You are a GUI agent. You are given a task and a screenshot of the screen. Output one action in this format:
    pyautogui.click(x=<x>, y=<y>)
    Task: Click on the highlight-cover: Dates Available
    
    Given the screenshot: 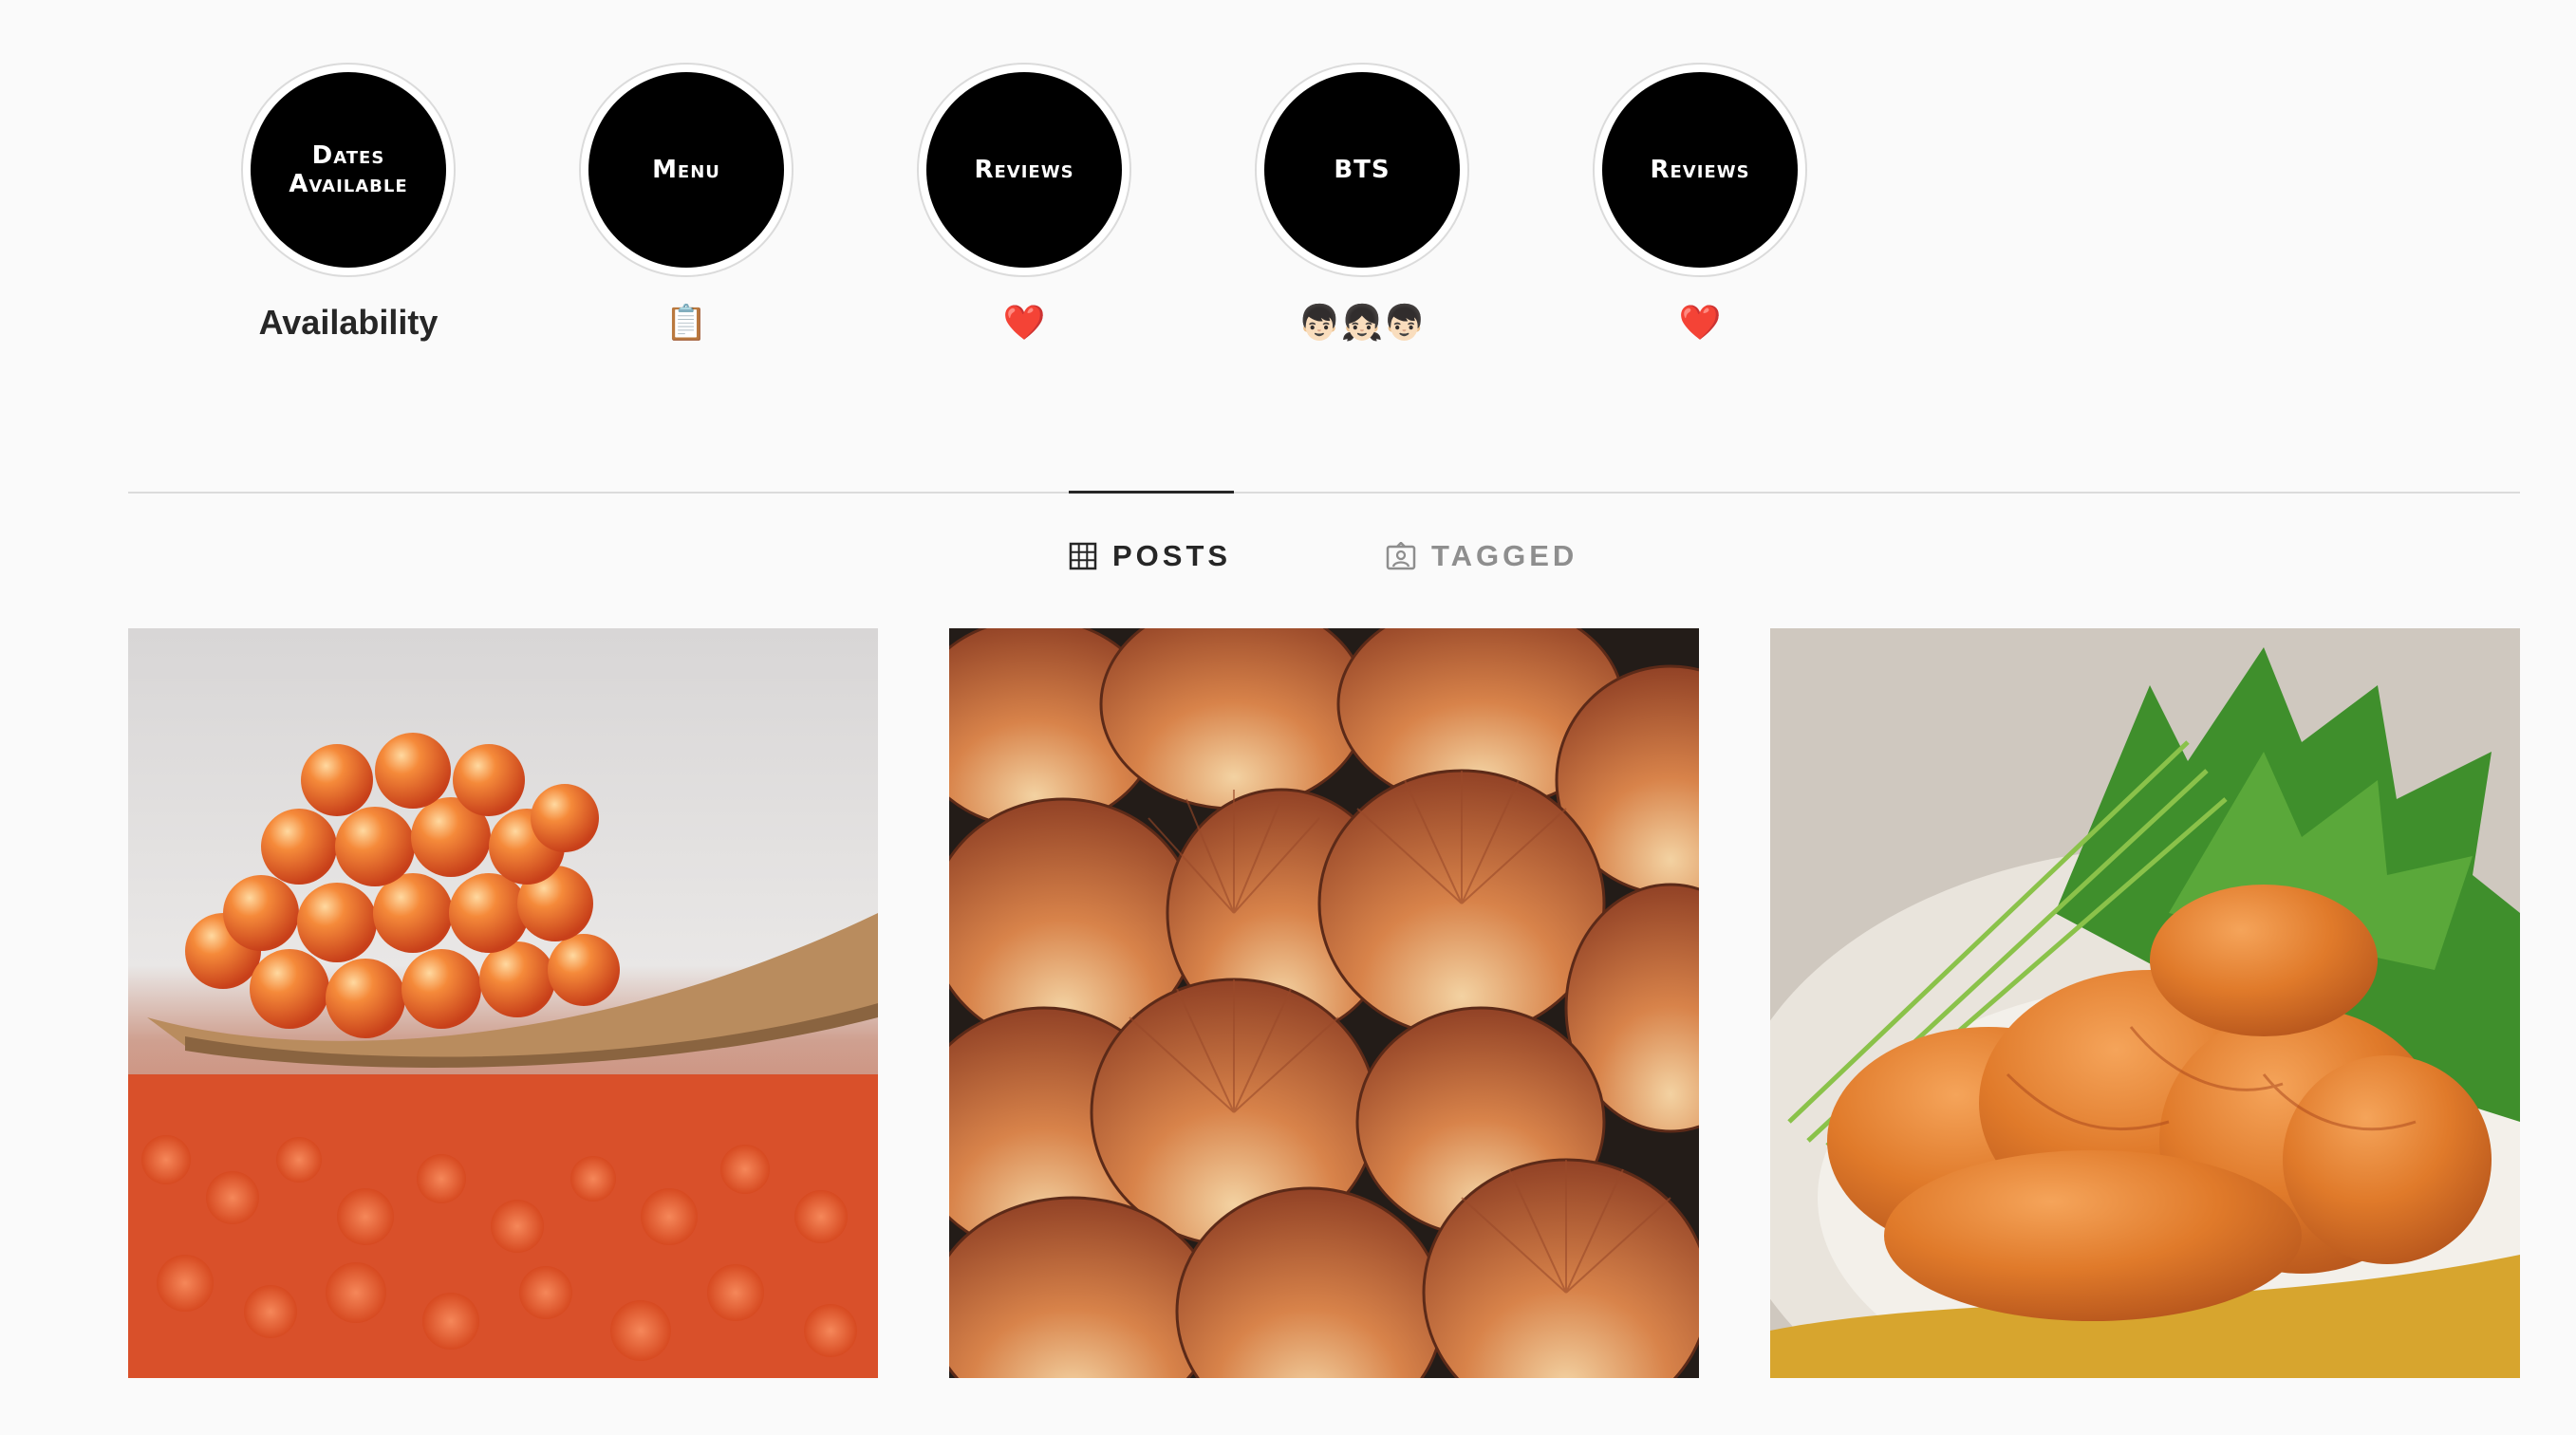 What is the action you would take?
    pyautogui.click(x=349, y=170)
    